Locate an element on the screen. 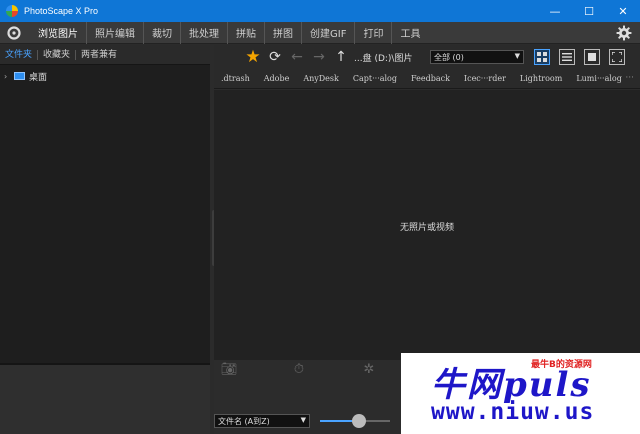 This screenshot has height=434, width=640. back-arrow-icon: ← is located at coordinates (297, 57).